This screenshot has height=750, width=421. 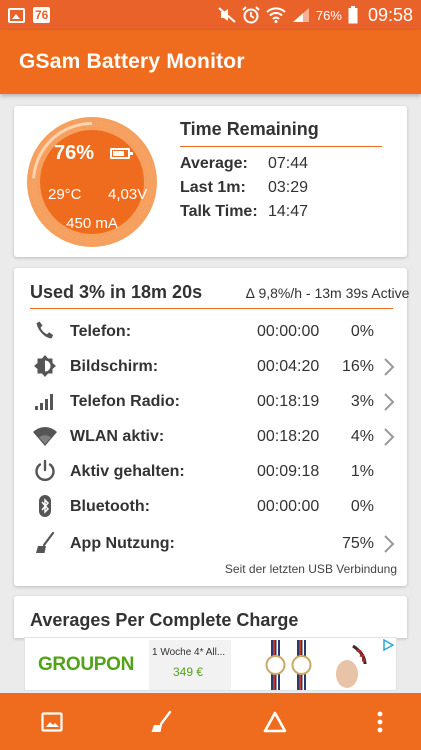 What do you see at coordinates (122, 543) in the screenshot?
I see `usage-row-name: App Nutzung:` at bounding box center [122, 543].